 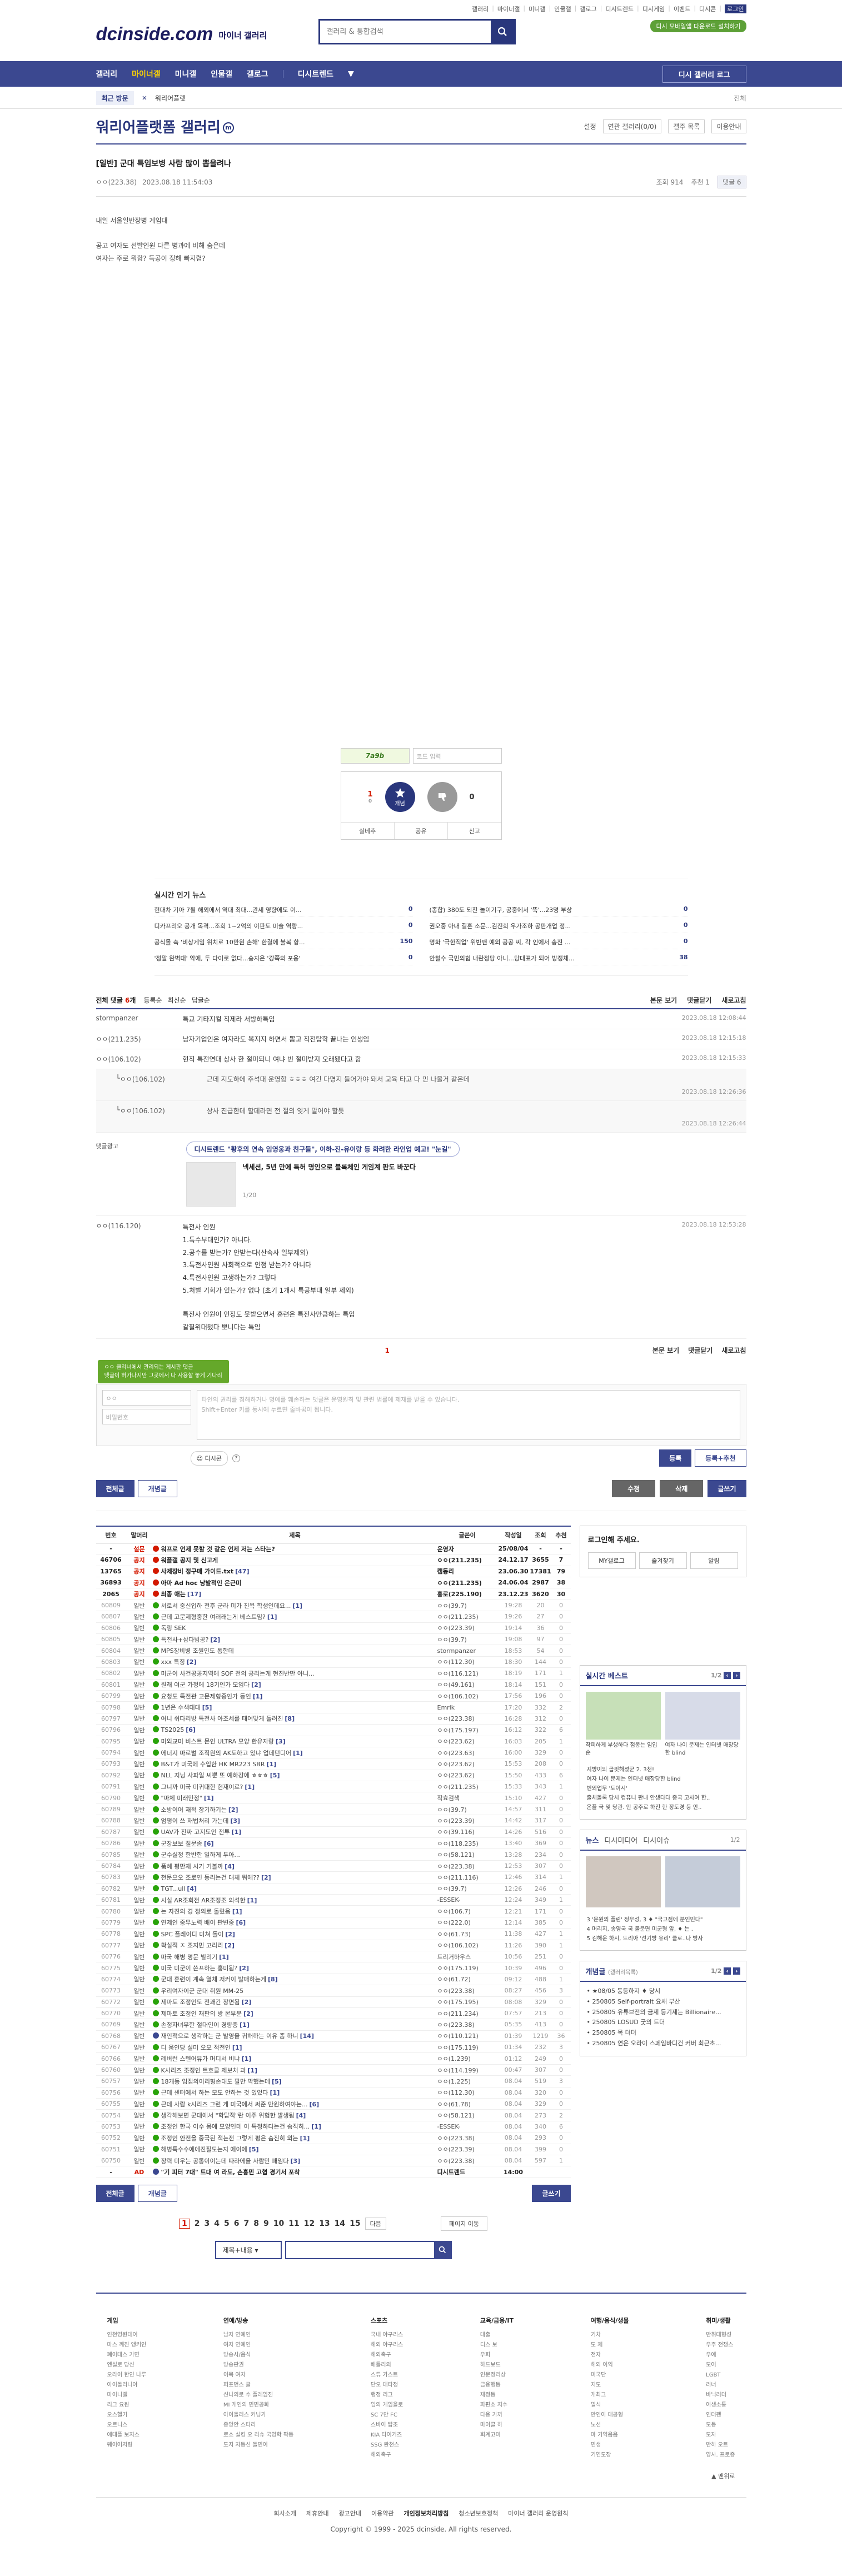 I want to click on footer-link: 어생소통, so click(x=720, y=2405).